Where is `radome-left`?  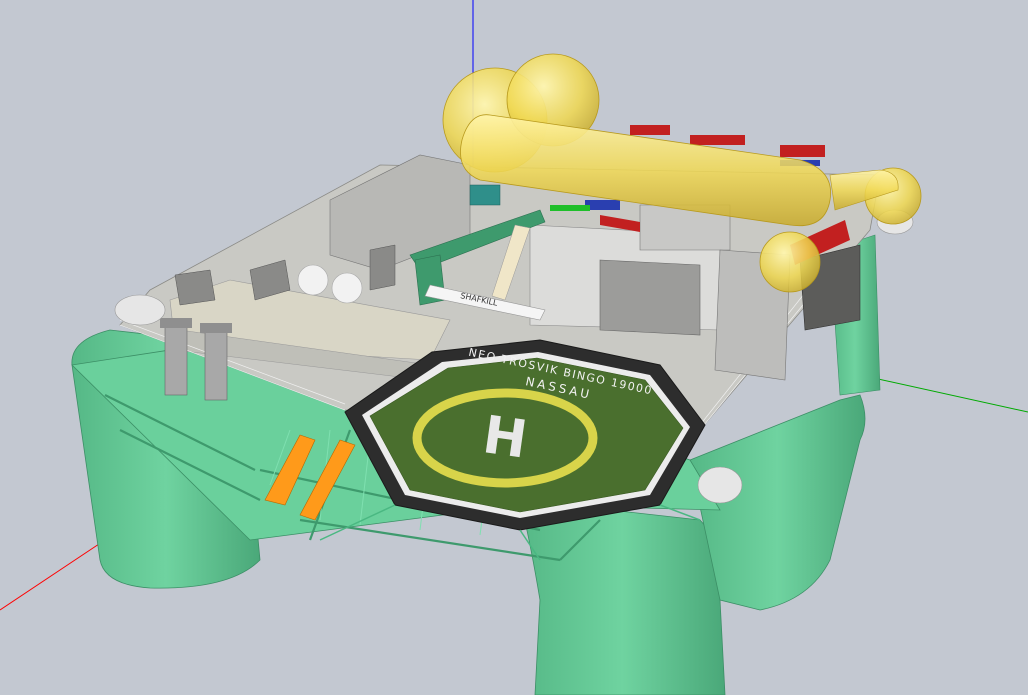 radome-left is located at coordinates (313, 280).